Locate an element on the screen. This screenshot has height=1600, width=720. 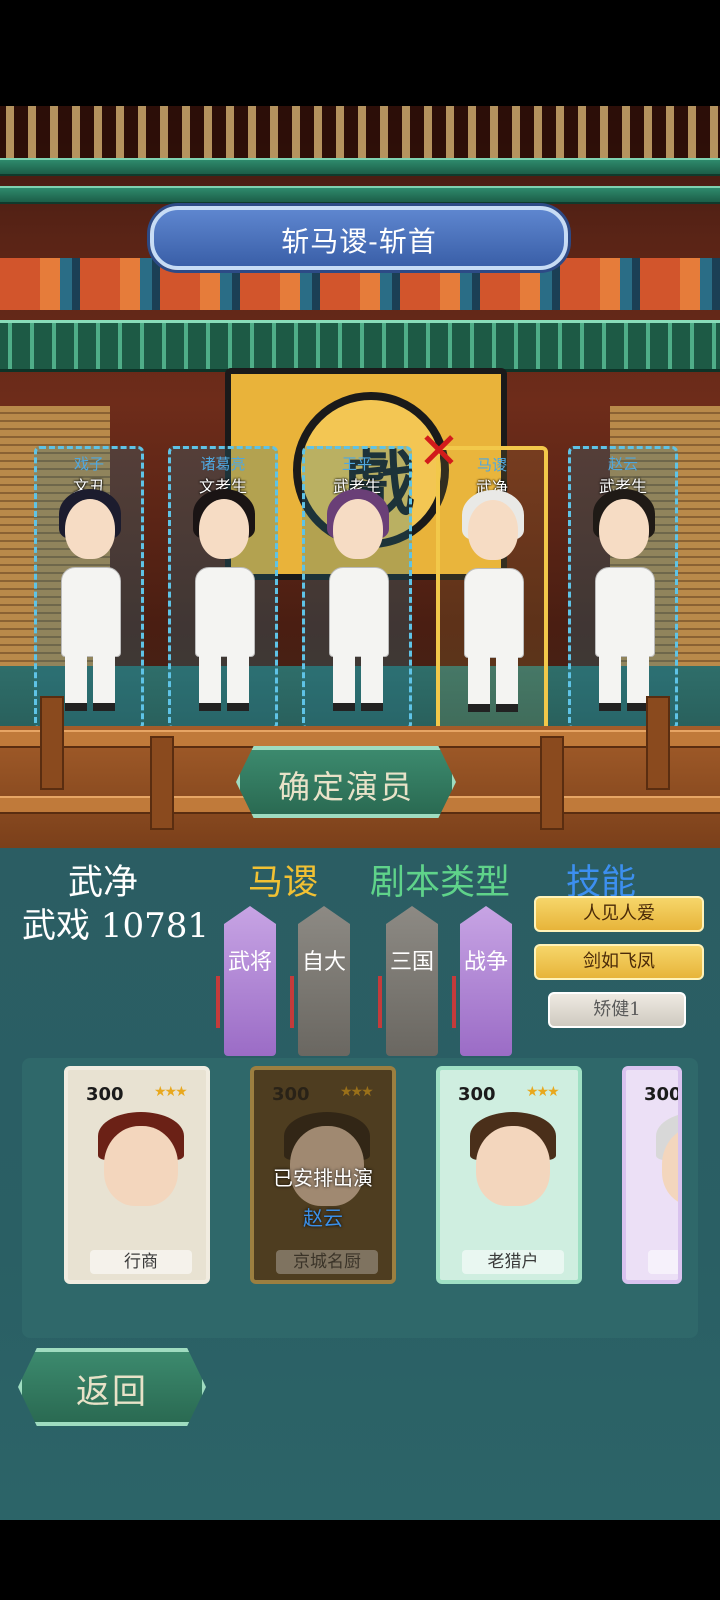
script-tag: 三国 is located at coordinates (412, 981).